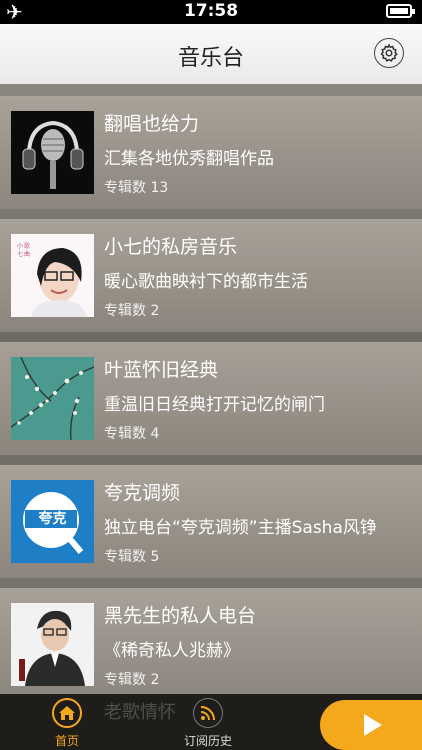 The height and width of the screenshot is (750, 422). Describe the element at coordinates (52, 519) in the screenshot. I see `quark-logo-text: 夸克` at that location.